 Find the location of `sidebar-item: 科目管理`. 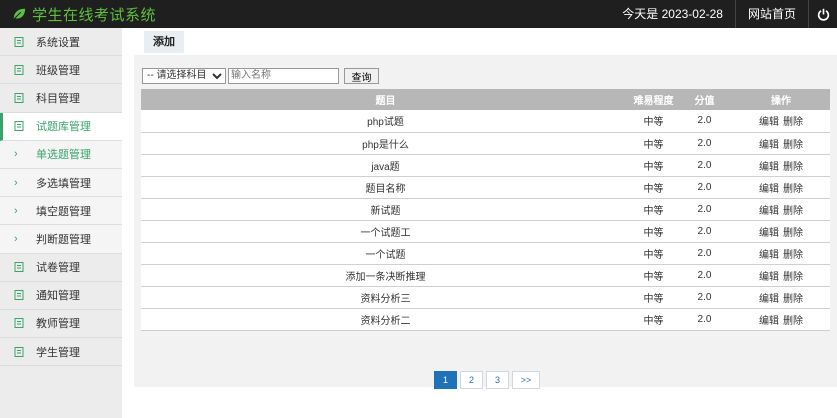

sidebar-item: 科目管理 is located at coordinates (61, 98).